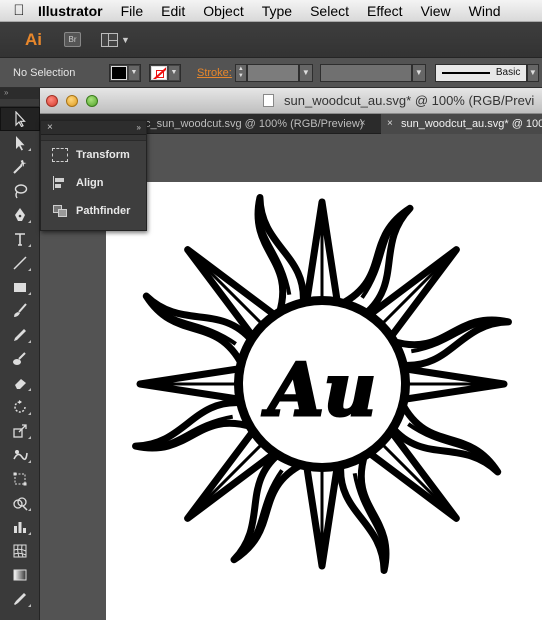  I want to click on menu-type: Type, so click(277, 11).